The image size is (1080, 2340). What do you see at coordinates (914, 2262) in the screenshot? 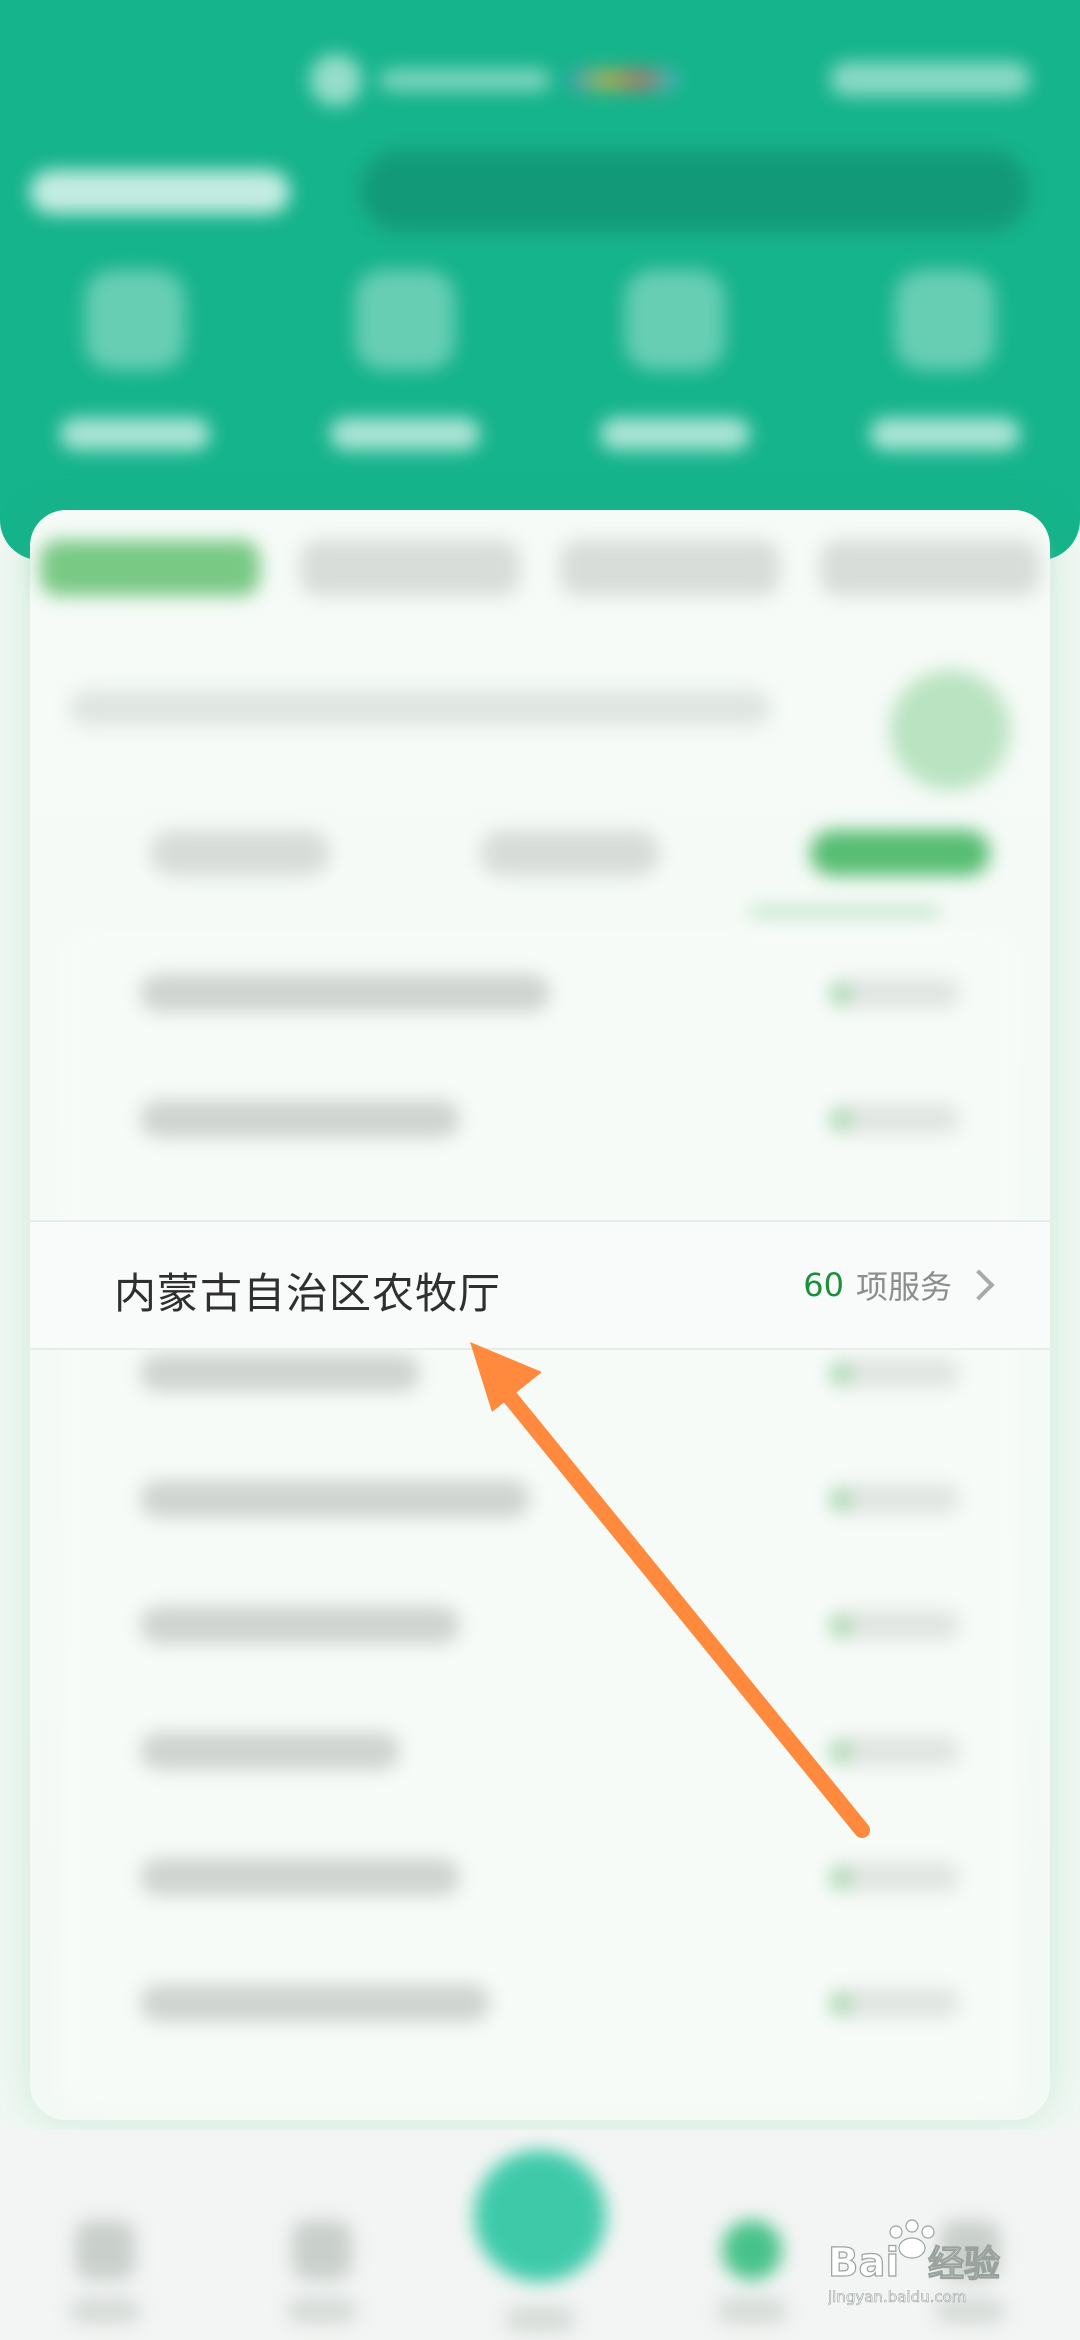
I see `baidu-jingyan-watermark: Bai 经验 jingyan.baidu.com` at bounding box center [914, 2262].